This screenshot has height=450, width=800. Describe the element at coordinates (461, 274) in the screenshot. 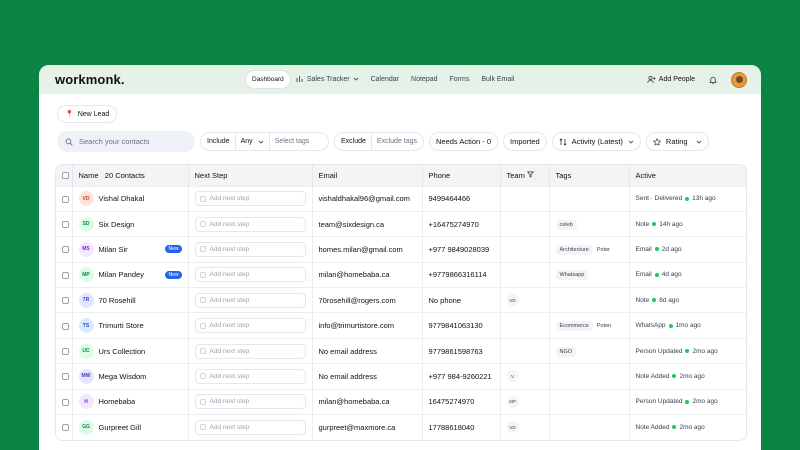

I see `phone-cell: +9779866316114` at that location.